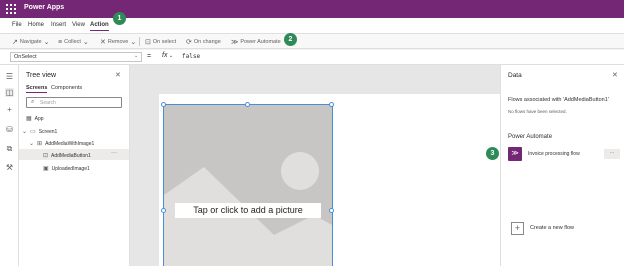  Describe the element at coordinates (15, 42) in the screenshot. I see `navigate-icon: ↗` at that location.